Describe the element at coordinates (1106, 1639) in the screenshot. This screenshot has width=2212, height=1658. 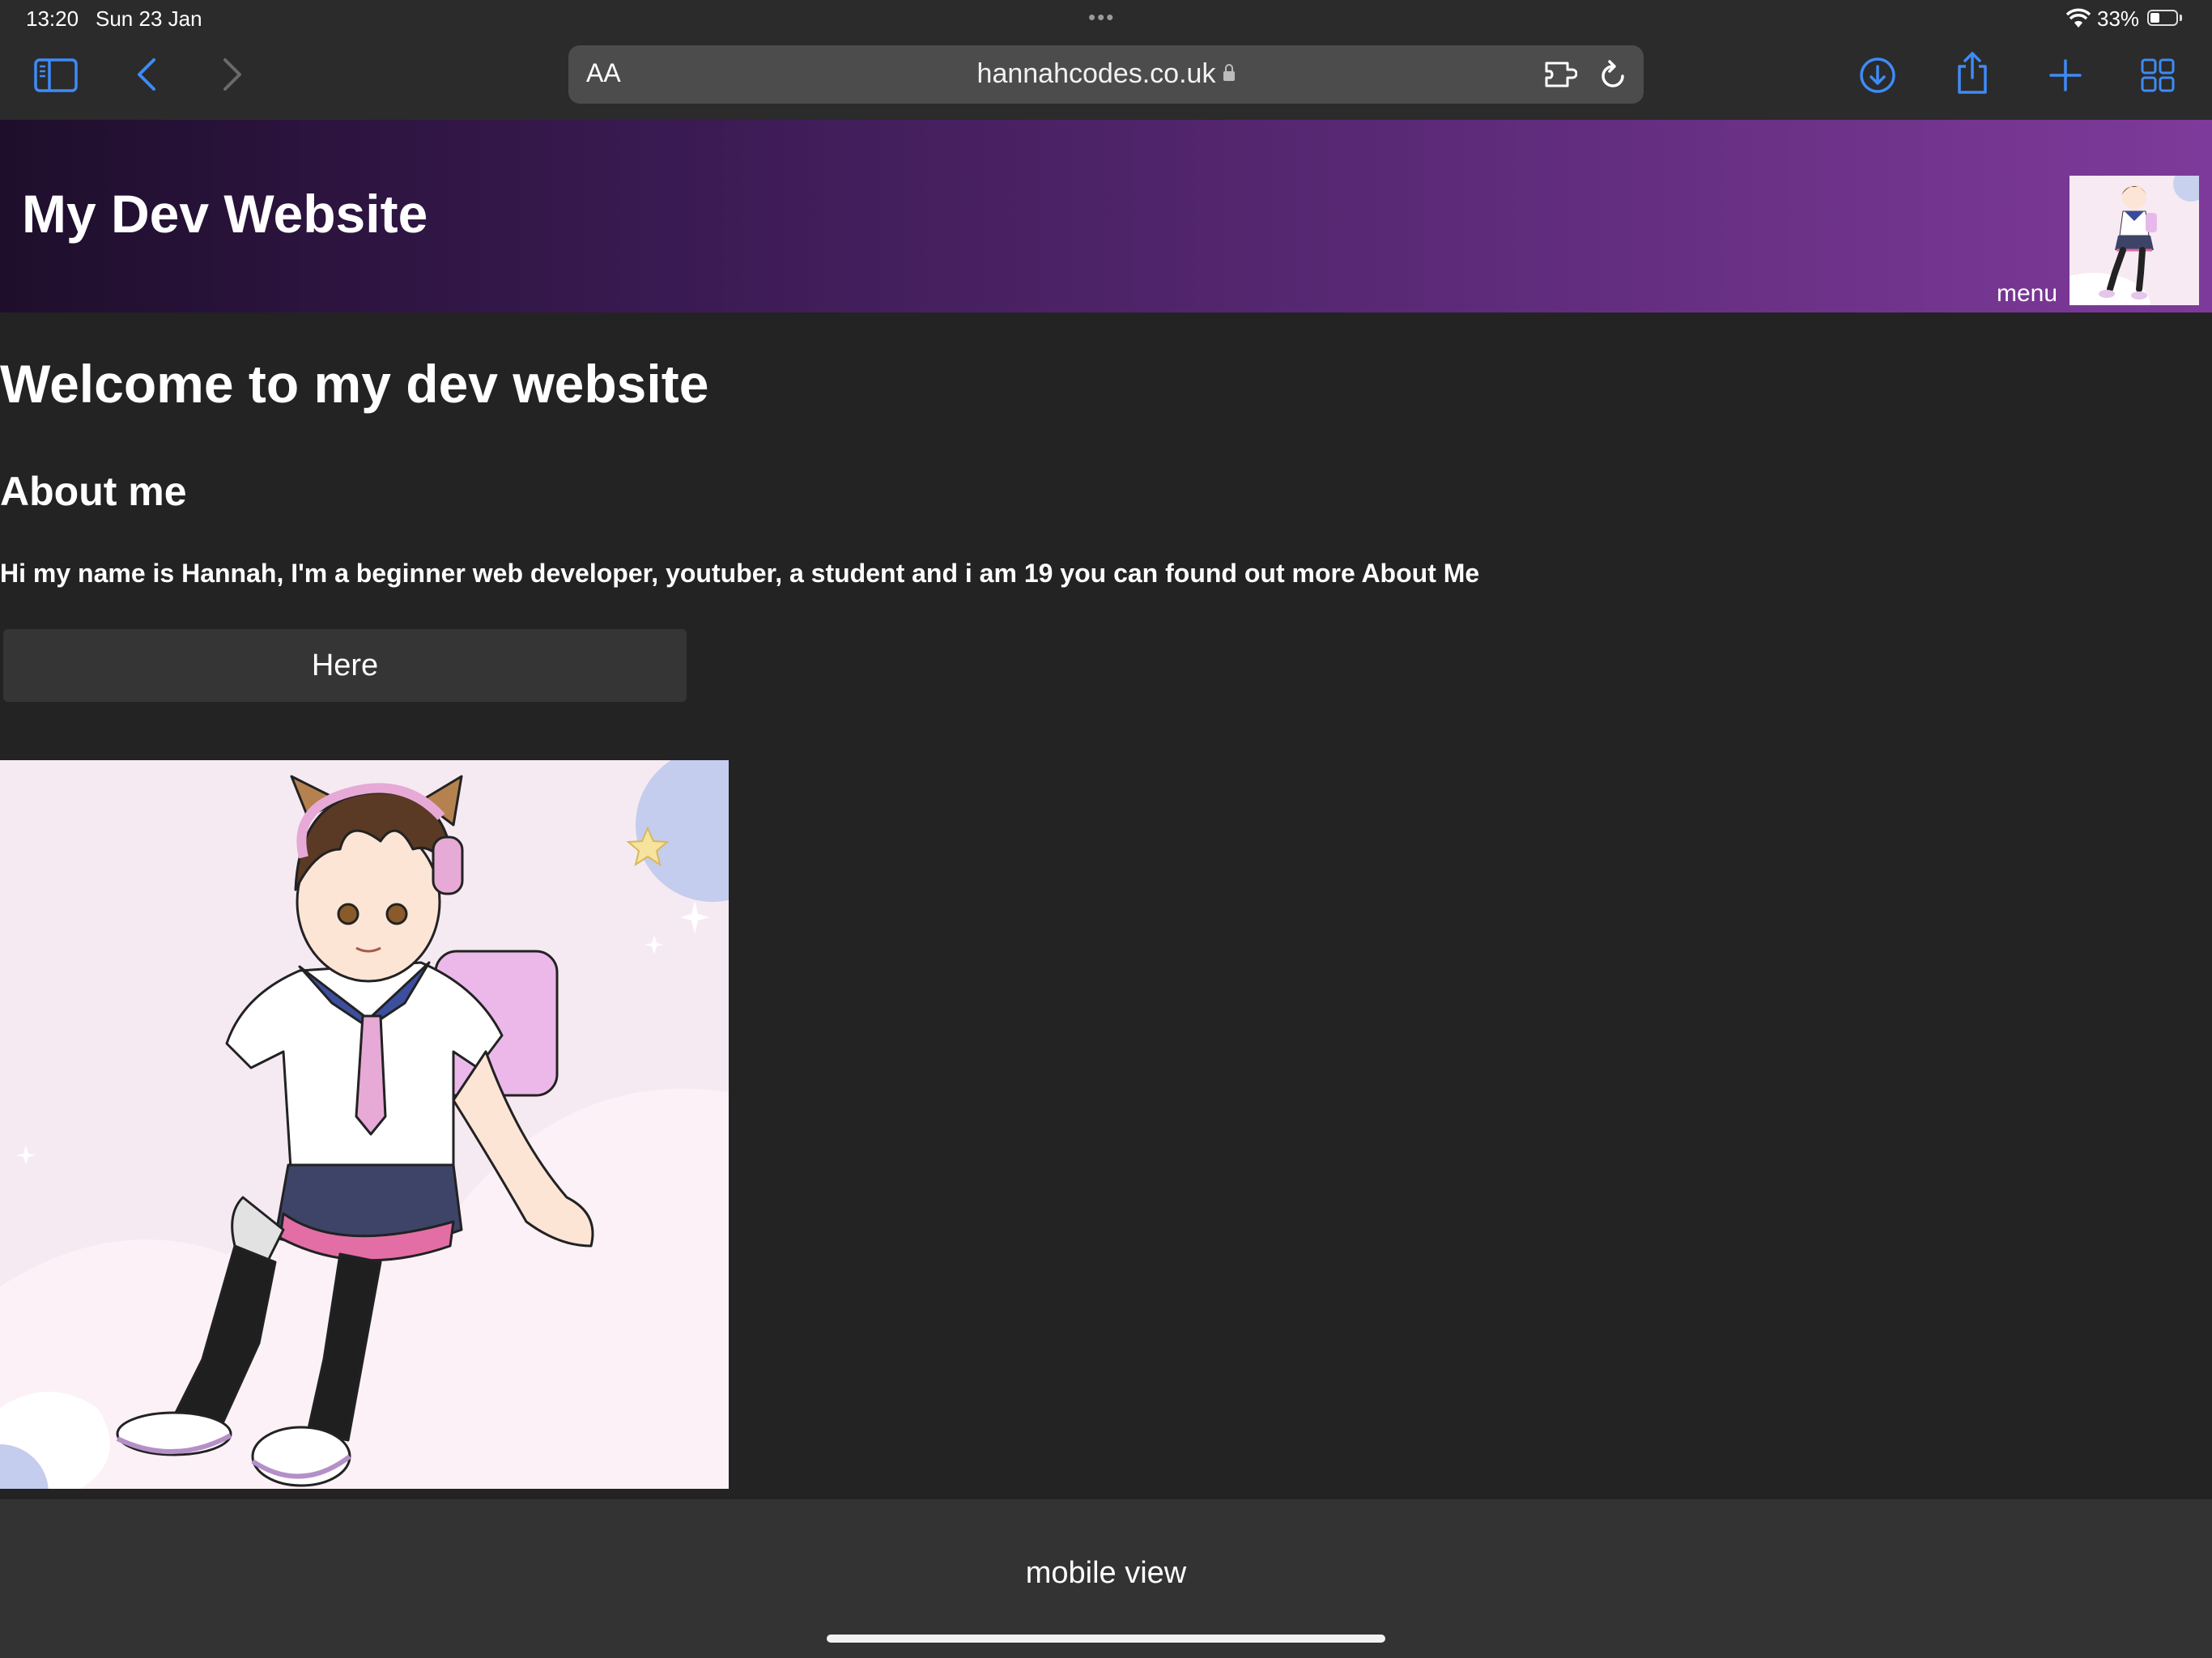
I see `home-indicator` at that location.